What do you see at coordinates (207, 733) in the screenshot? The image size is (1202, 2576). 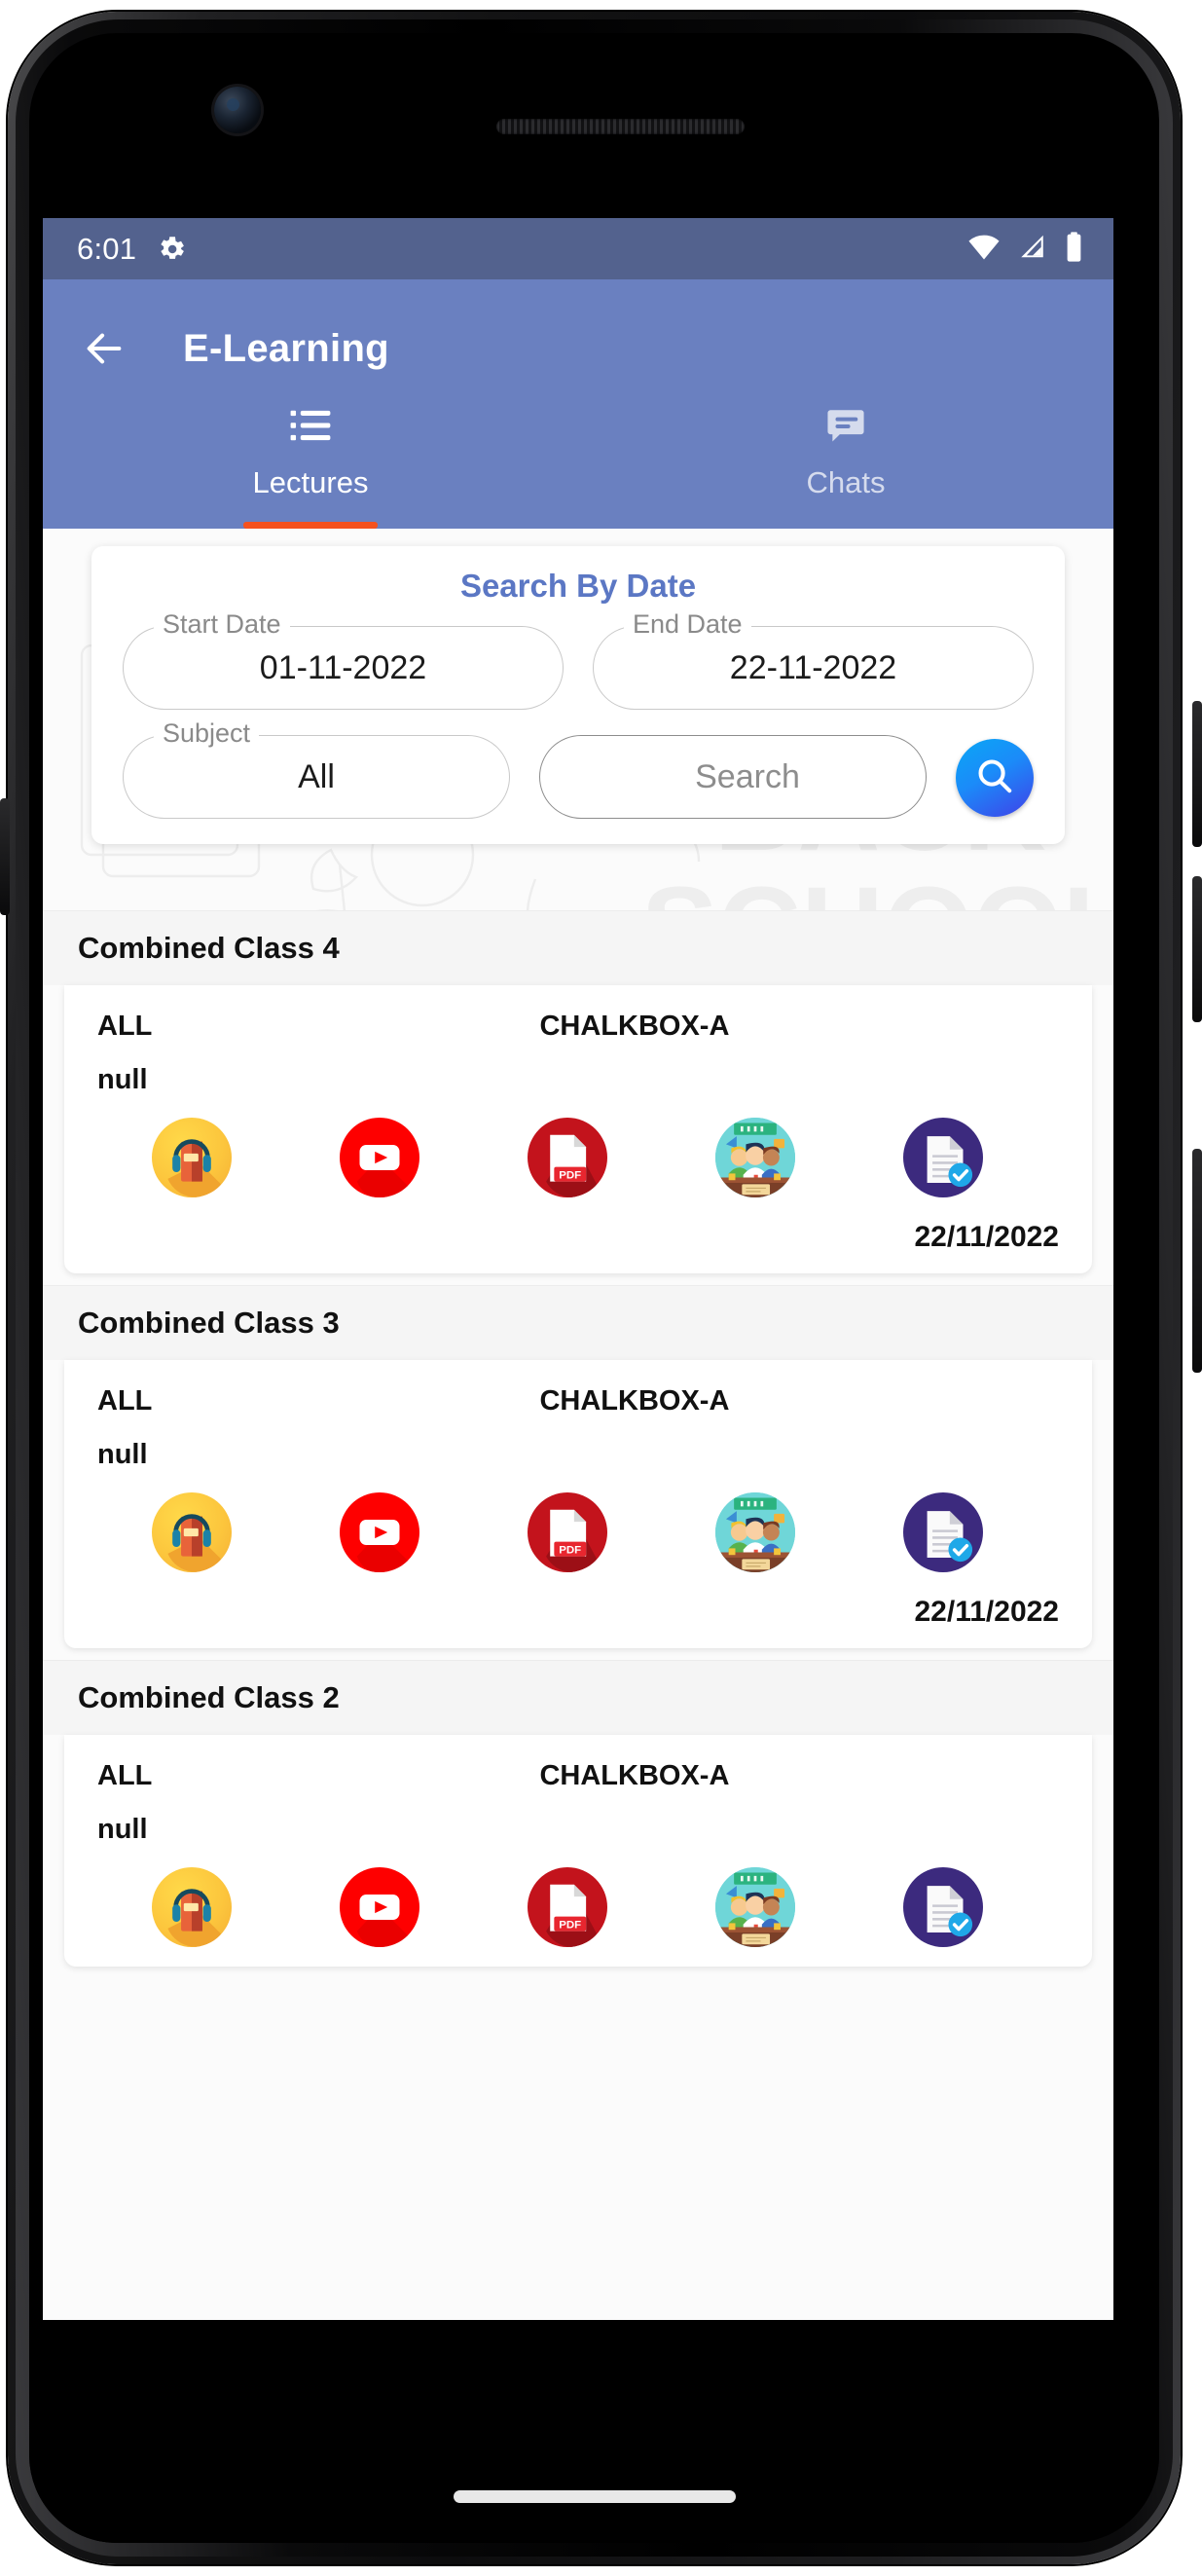 I see `subject-label: Subject` at bounding box center [207, 733].